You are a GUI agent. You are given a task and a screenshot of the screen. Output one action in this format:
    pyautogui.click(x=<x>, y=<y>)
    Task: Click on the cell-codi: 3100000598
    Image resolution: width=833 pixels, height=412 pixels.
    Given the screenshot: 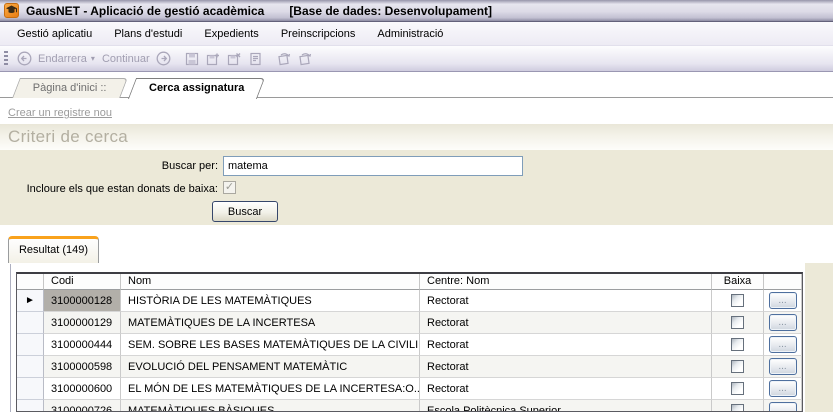 What is the action you would take?
    pyautogui.click(x=82, y=367)
    